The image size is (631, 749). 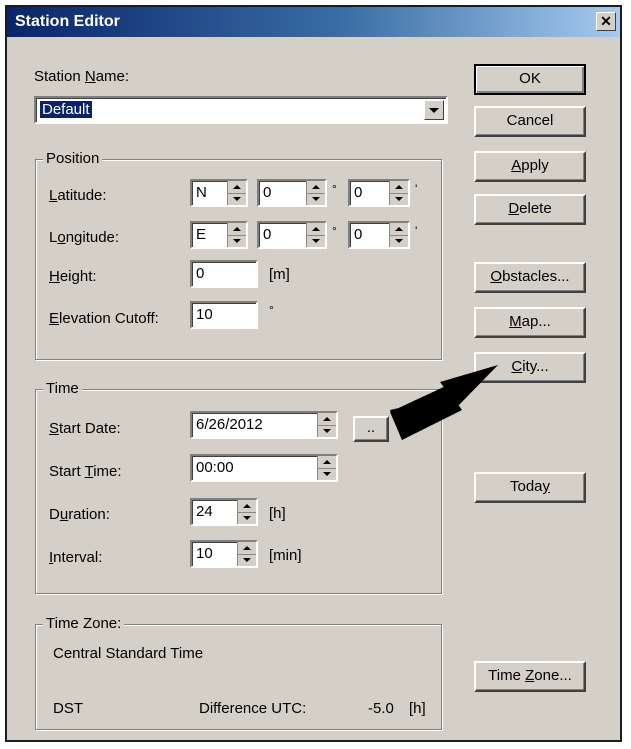 I want to click on title-bar: Station Editor ✕, so click(x=313, y=22).